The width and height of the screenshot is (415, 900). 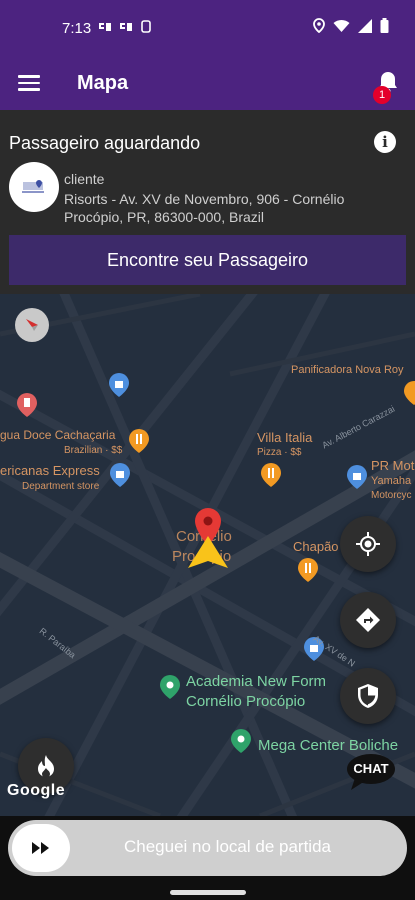 I want to click on map-label: Motorcyc, so click(x=391, y=495).